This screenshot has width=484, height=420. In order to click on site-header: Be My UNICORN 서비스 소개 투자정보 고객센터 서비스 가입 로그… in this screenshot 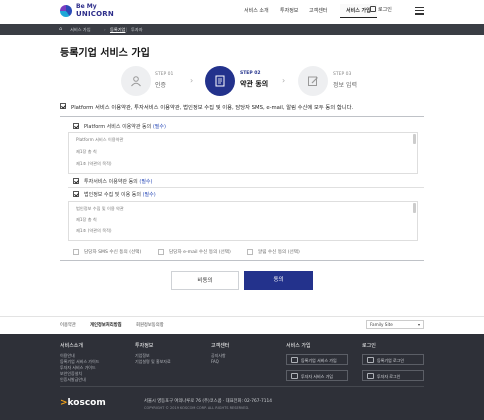, I will do `click(242, 12)`.